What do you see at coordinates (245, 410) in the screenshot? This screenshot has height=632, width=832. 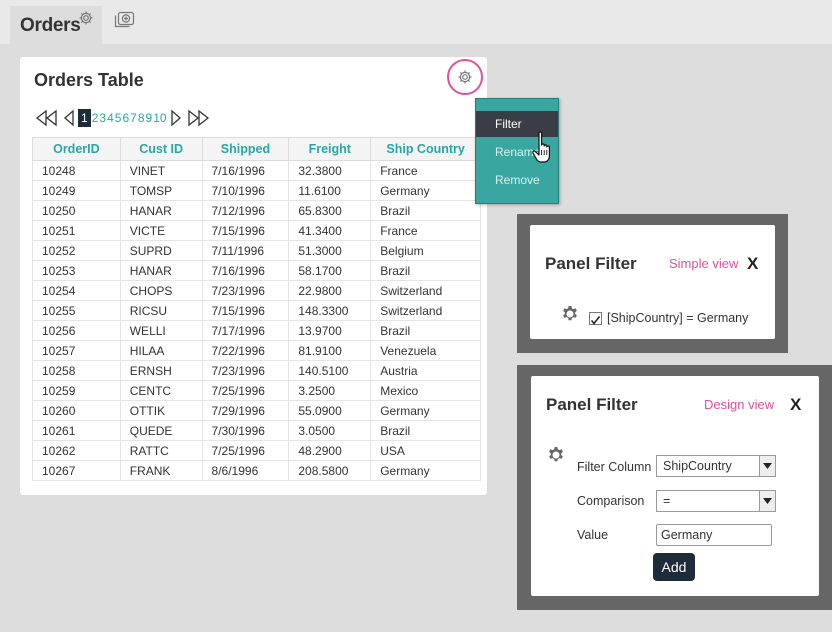 I see `table-cell: 7/29/1996` at bounding box center [245, 410].